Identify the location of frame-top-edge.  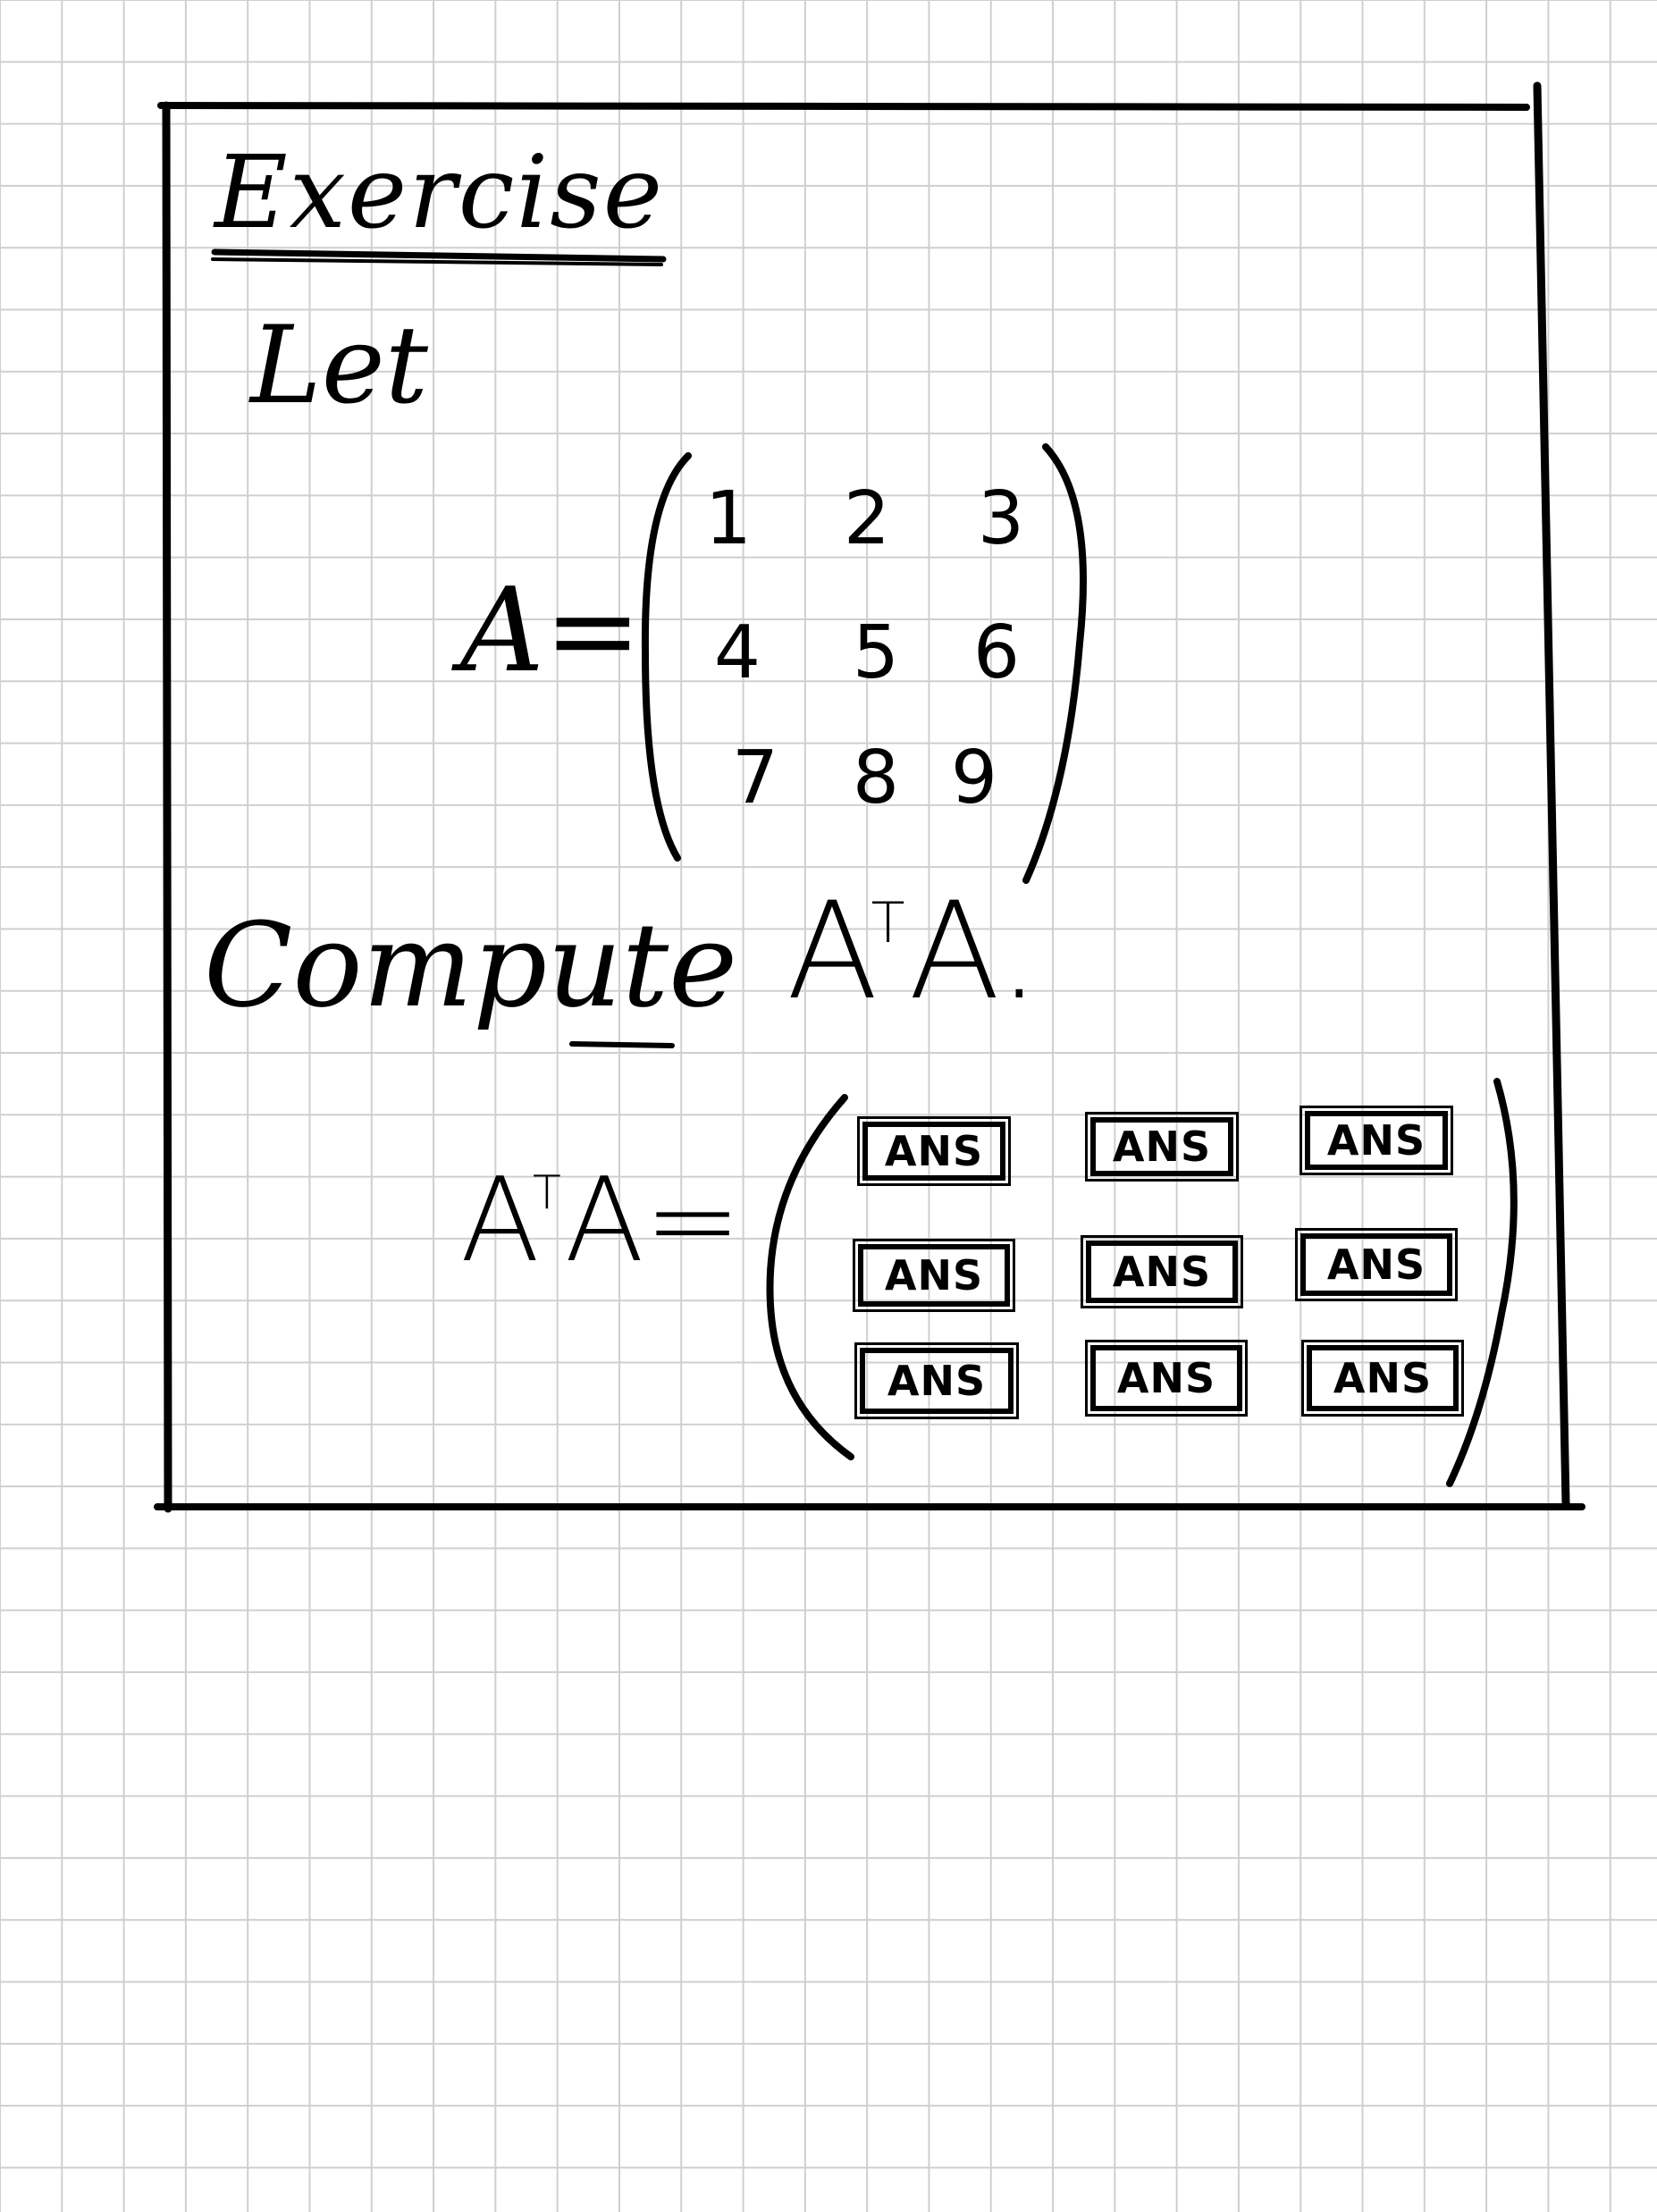
(843, 106).